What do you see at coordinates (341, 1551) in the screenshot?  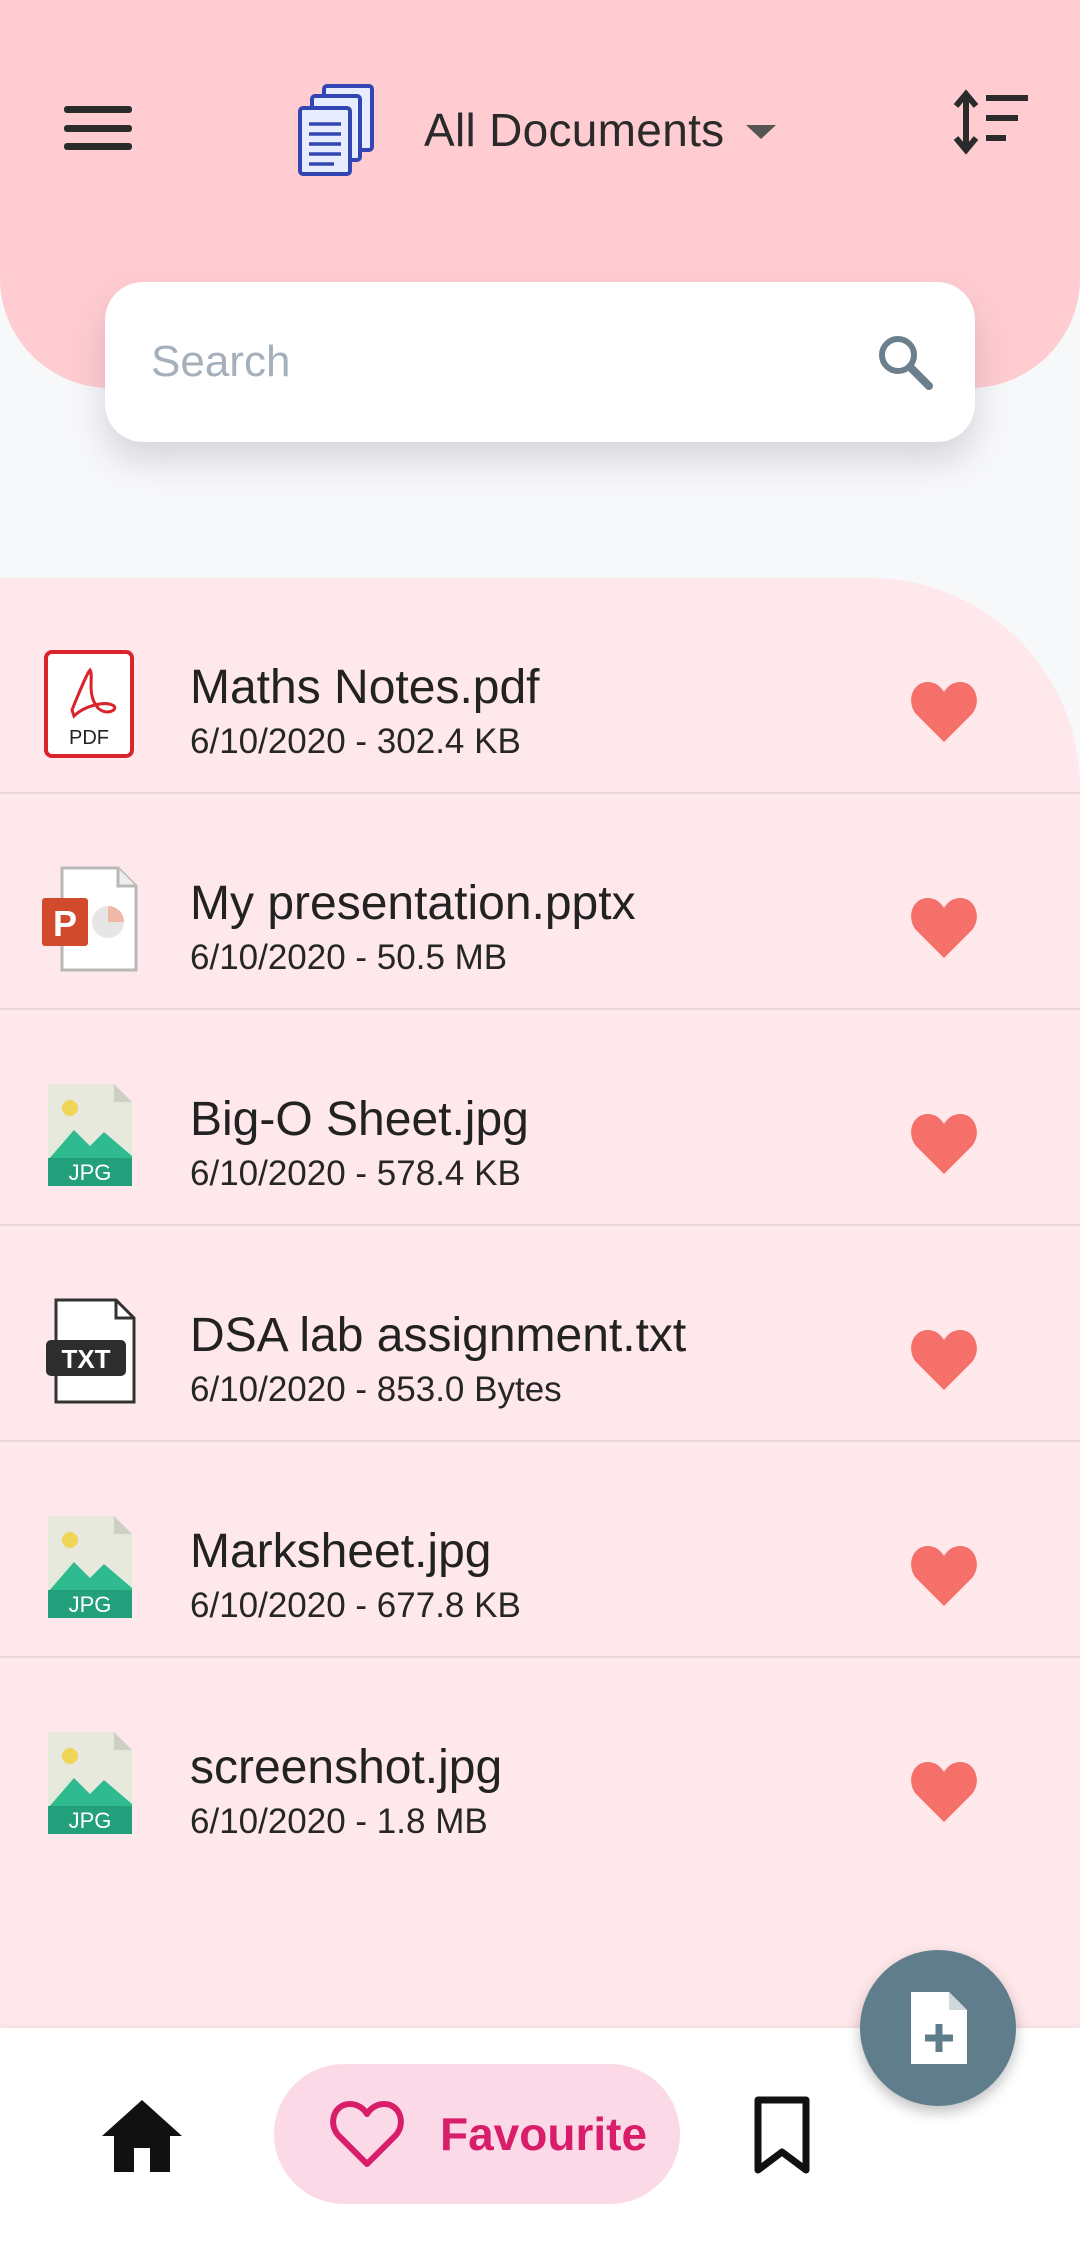 I see `file-name: Marksheet.jpg` at bounding box center [341, 1551].